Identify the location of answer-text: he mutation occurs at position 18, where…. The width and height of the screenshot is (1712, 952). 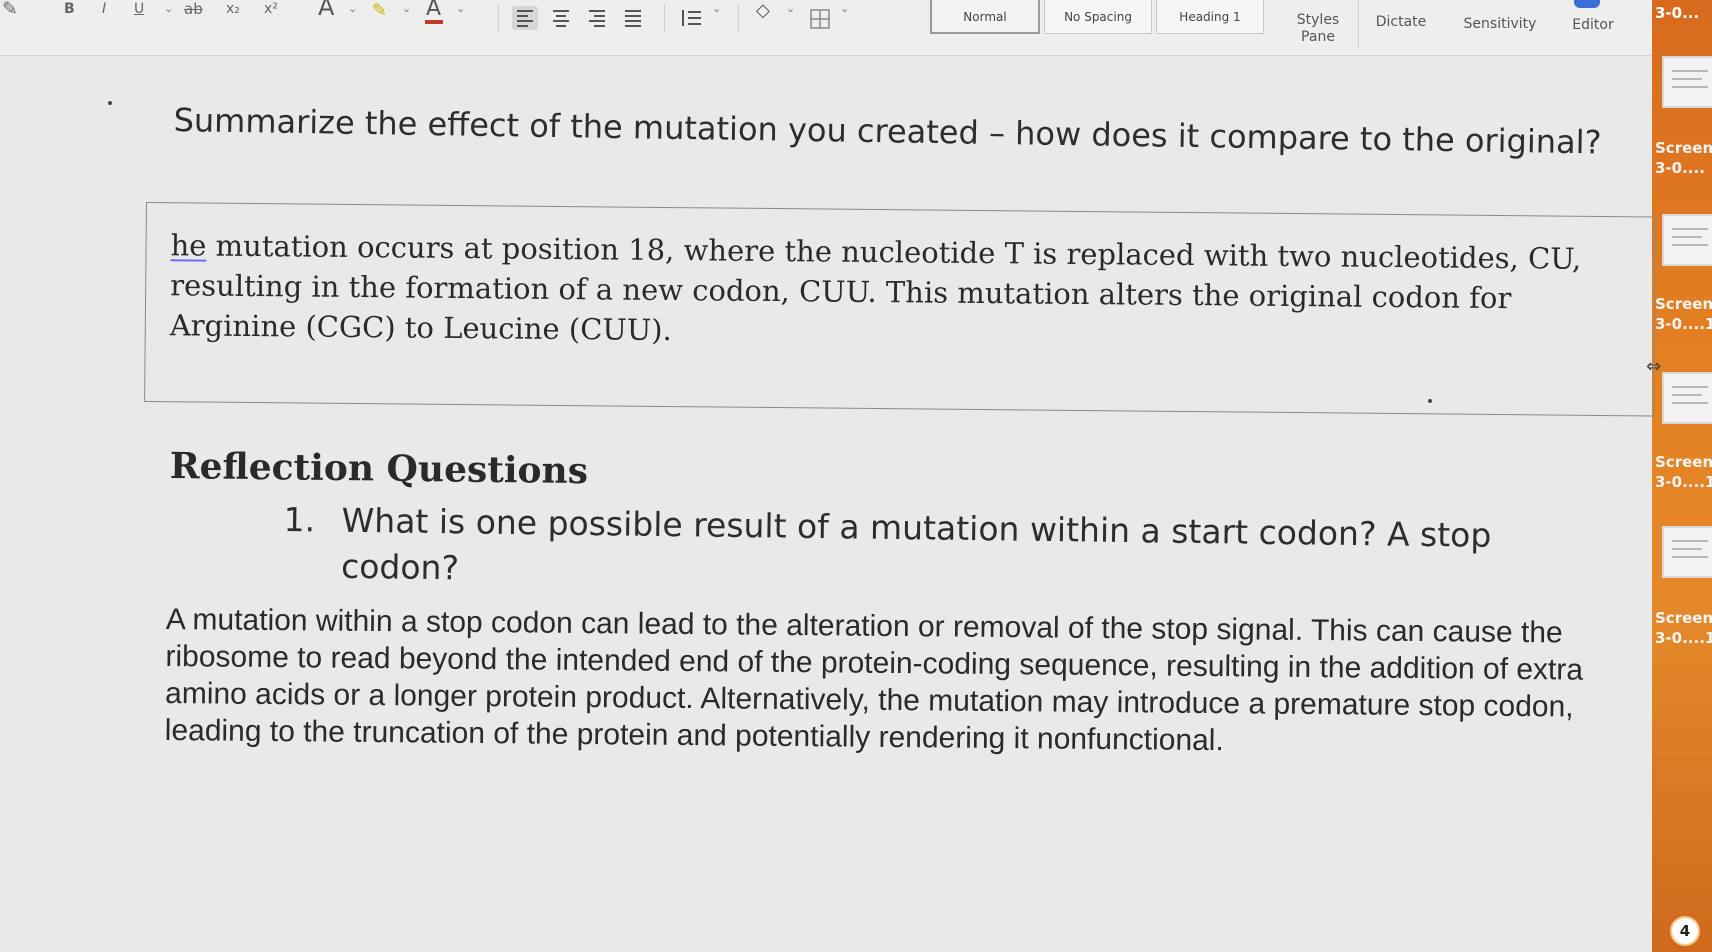
(890, 292).